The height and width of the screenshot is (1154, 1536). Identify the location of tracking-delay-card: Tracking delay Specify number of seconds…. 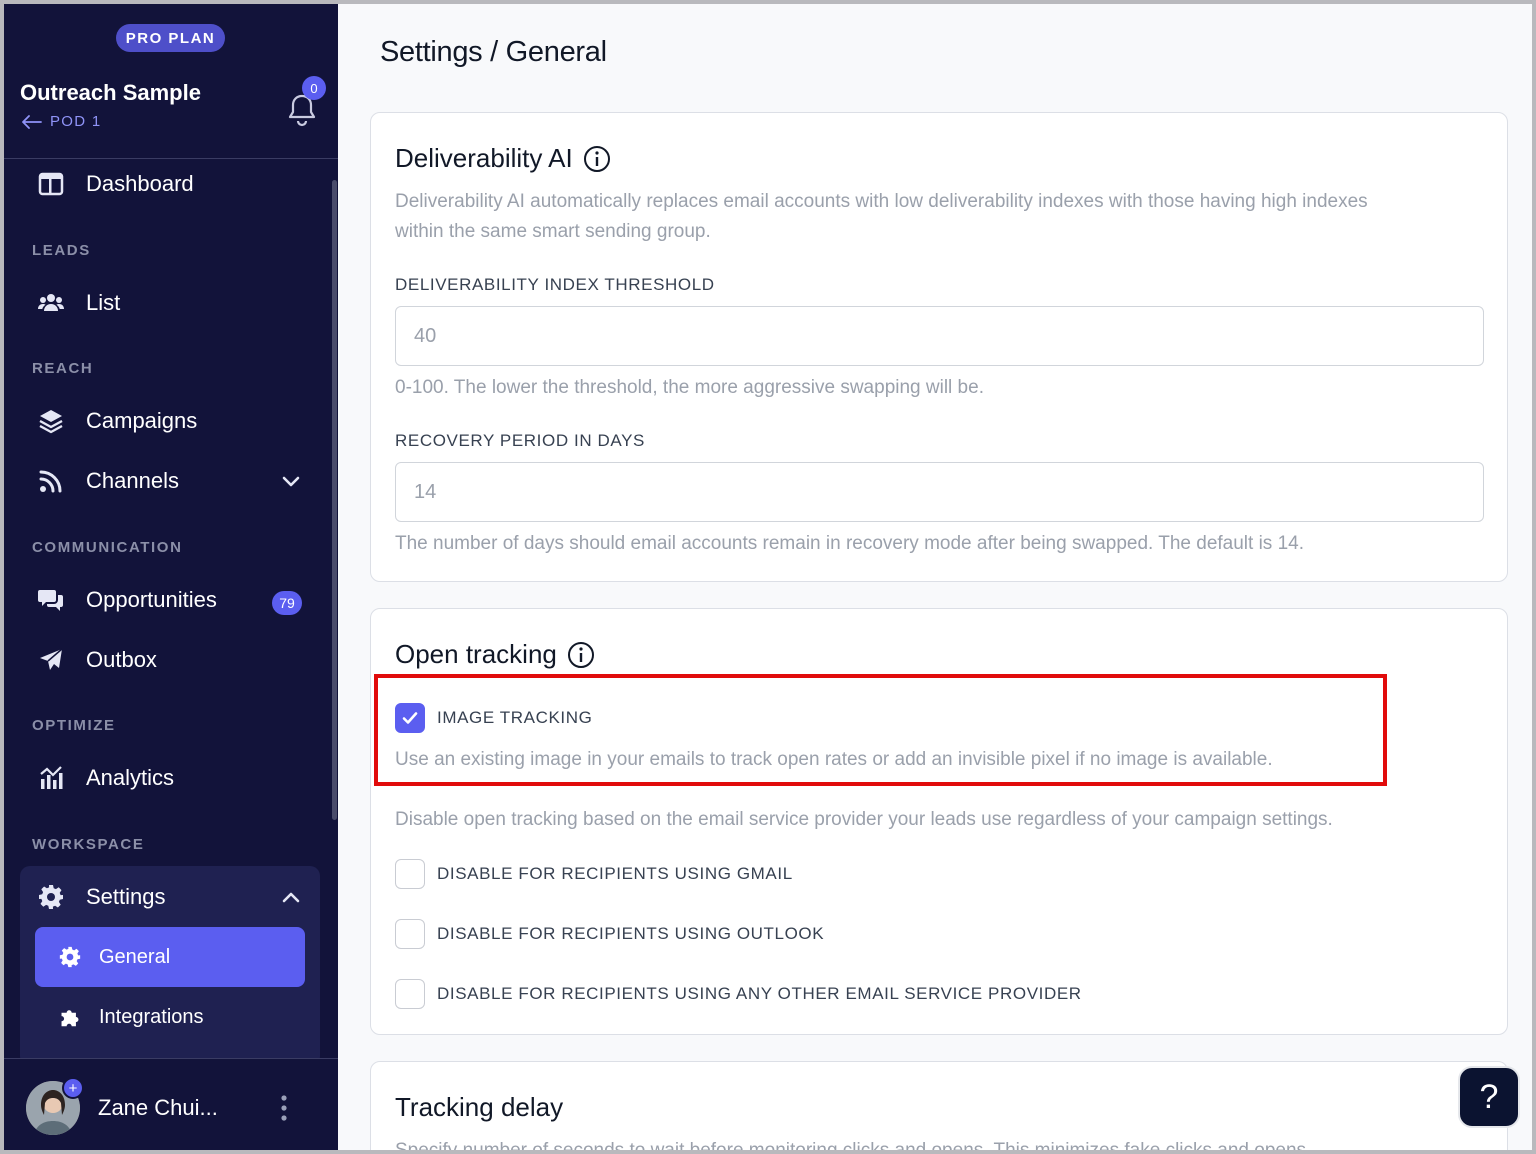
(939, 1107).